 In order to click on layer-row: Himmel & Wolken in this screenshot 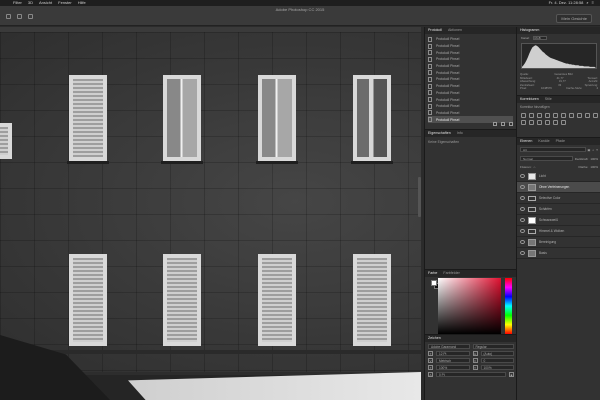, I will do `click(558, 231)`.